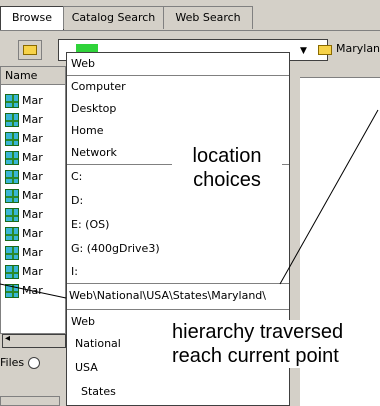 The height and width of the screenshot is (406, 380). I want to click on location-choices-annotation: location choices, so click(227, 168).